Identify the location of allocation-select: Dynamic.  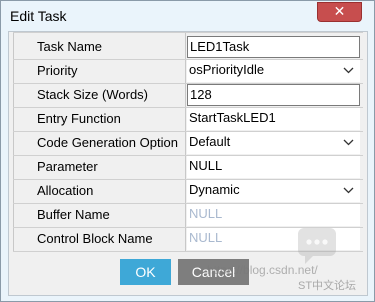
(273, 191).